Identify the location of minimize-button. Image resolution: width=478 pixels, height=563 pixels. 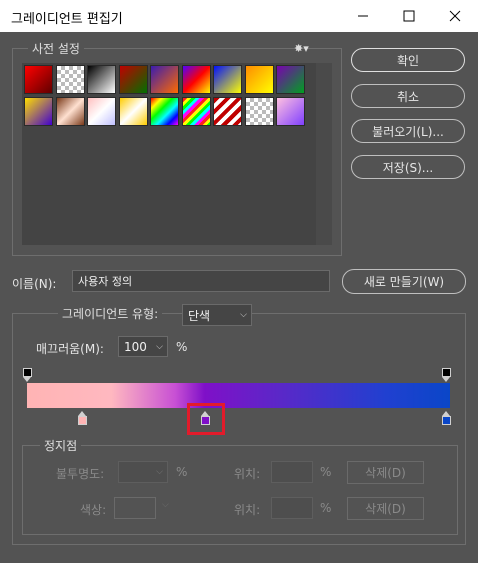
(363, 16).